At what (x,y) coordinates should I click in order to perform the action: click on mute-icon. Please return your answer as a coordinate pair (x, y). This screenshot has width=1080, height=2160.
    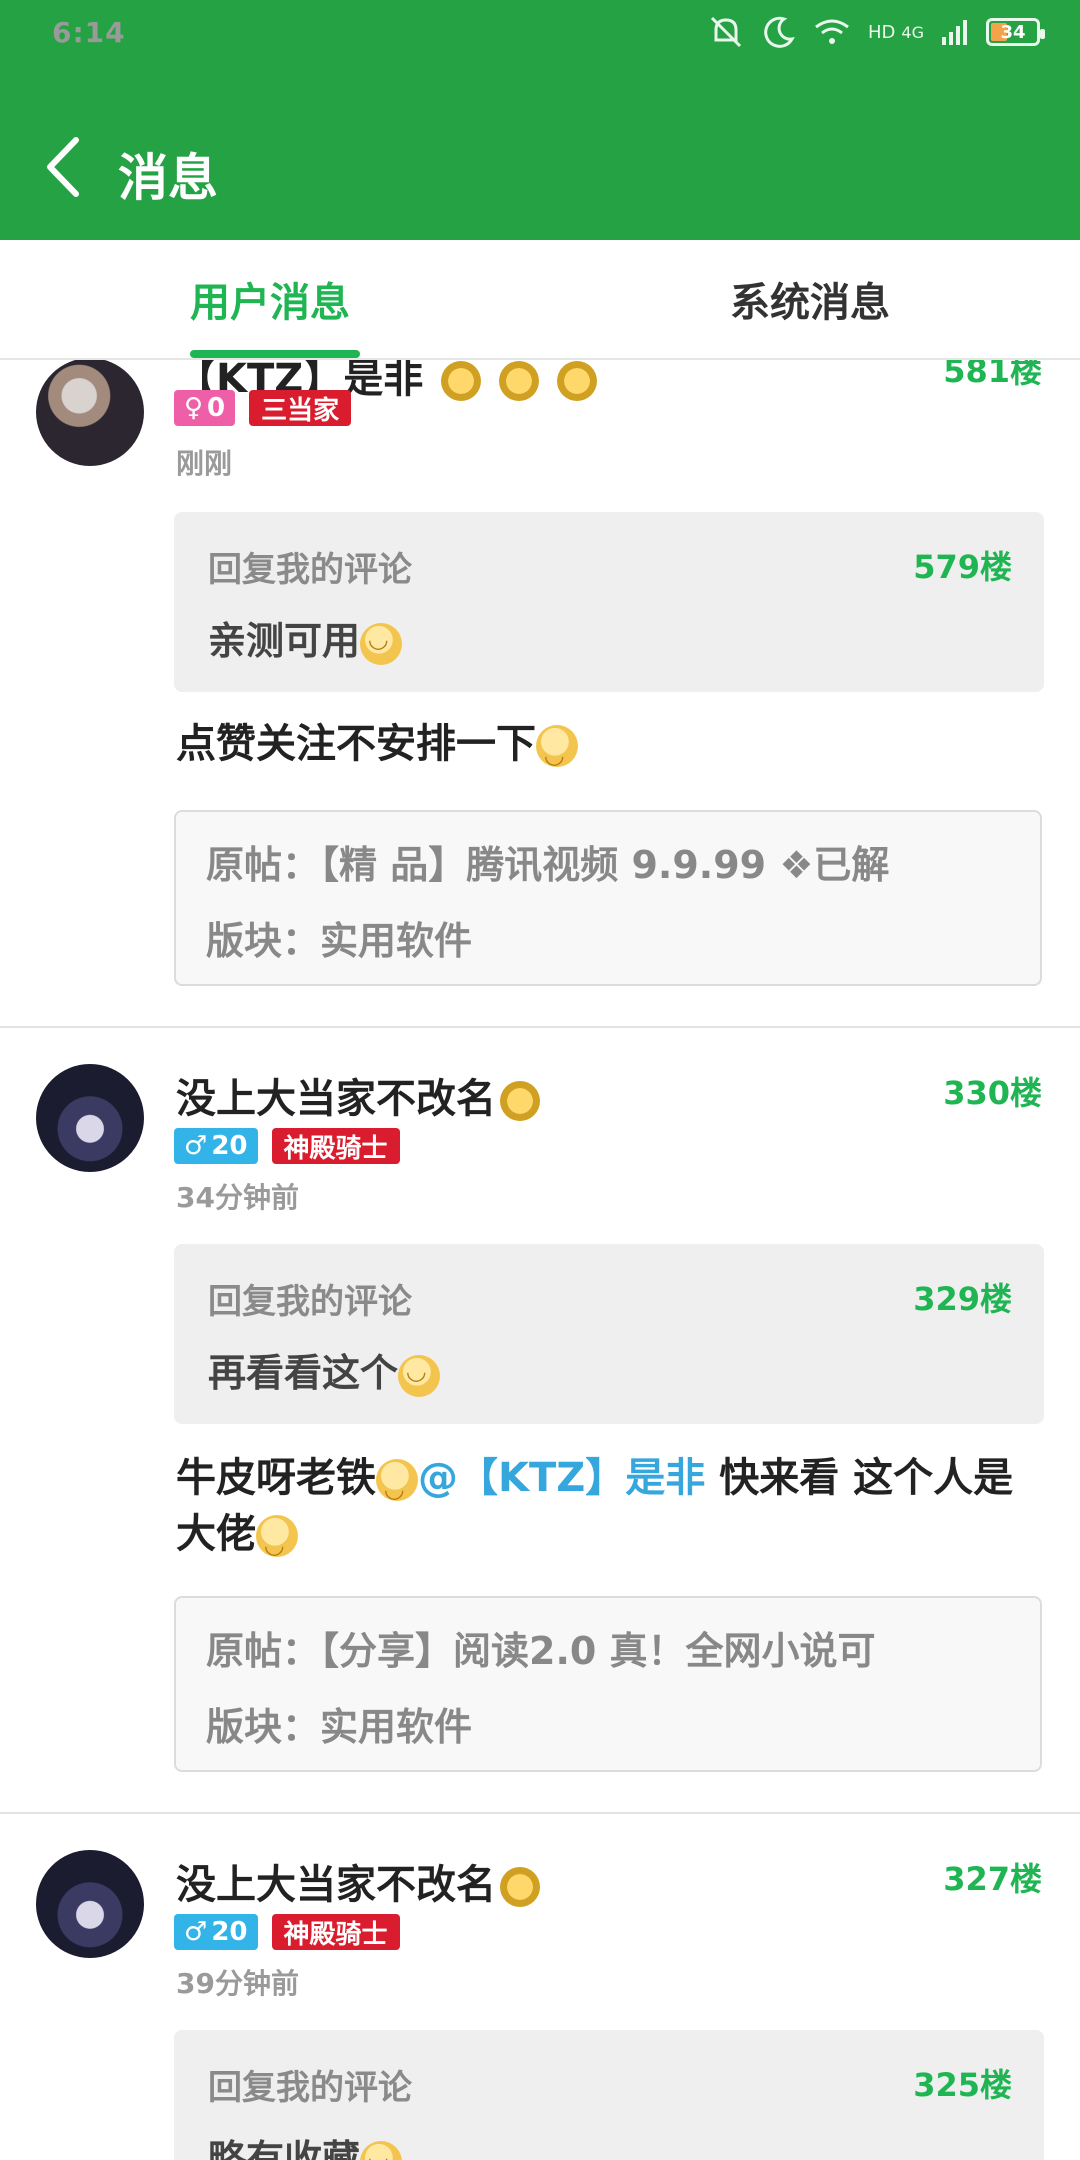
    Looking at the image, I should click on (726, 32).